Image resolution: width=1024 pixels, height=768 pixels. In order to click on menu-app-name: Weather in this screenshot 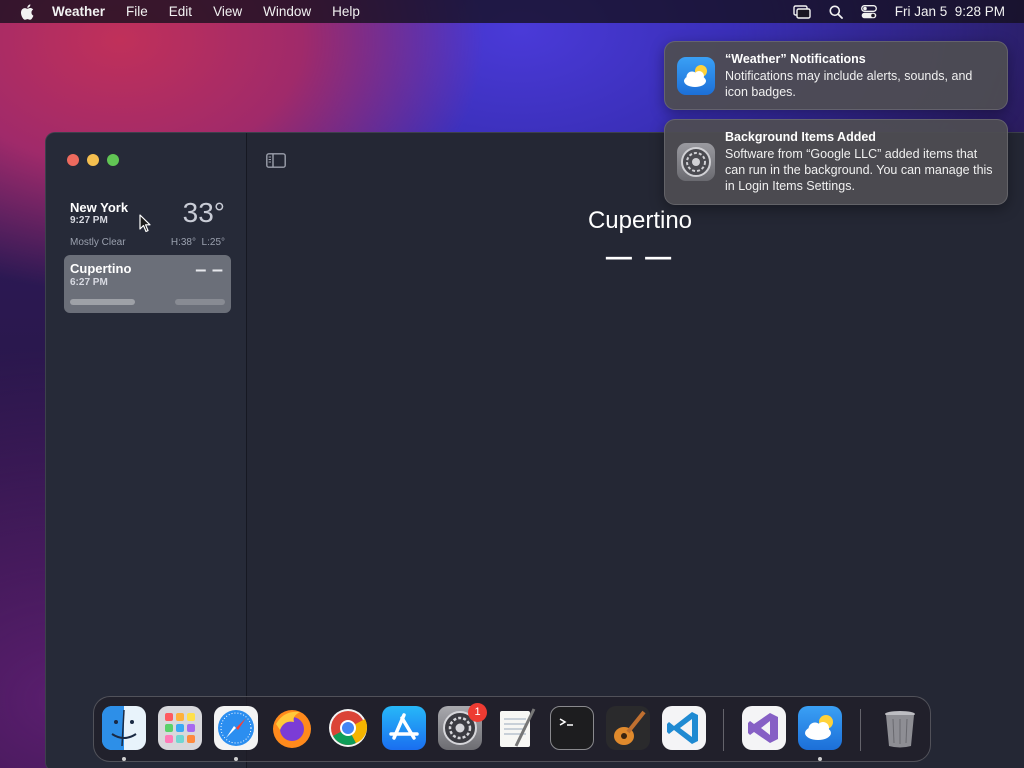, I will do `click(78, 11)`.